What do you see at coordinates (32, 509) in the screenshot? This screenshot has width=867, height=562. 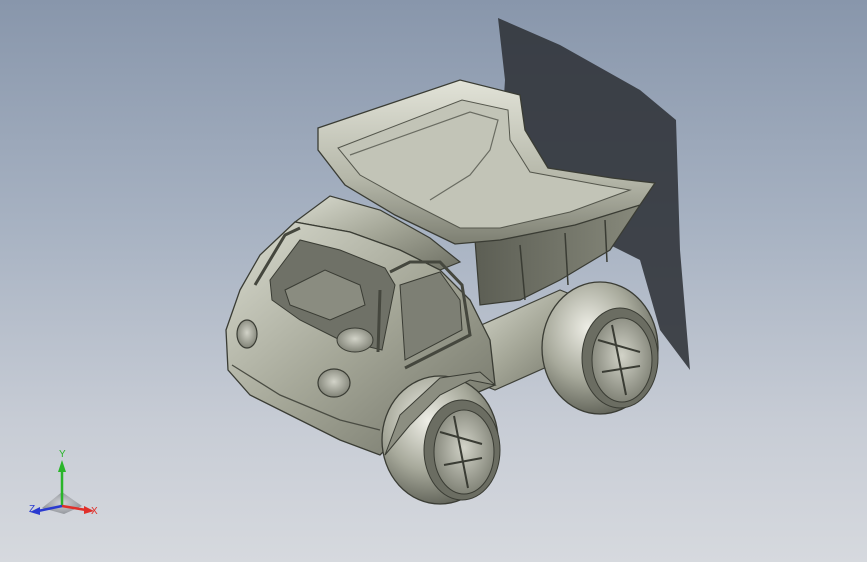 I see `z-axis-label: Z` at bounding box center [32, 509].